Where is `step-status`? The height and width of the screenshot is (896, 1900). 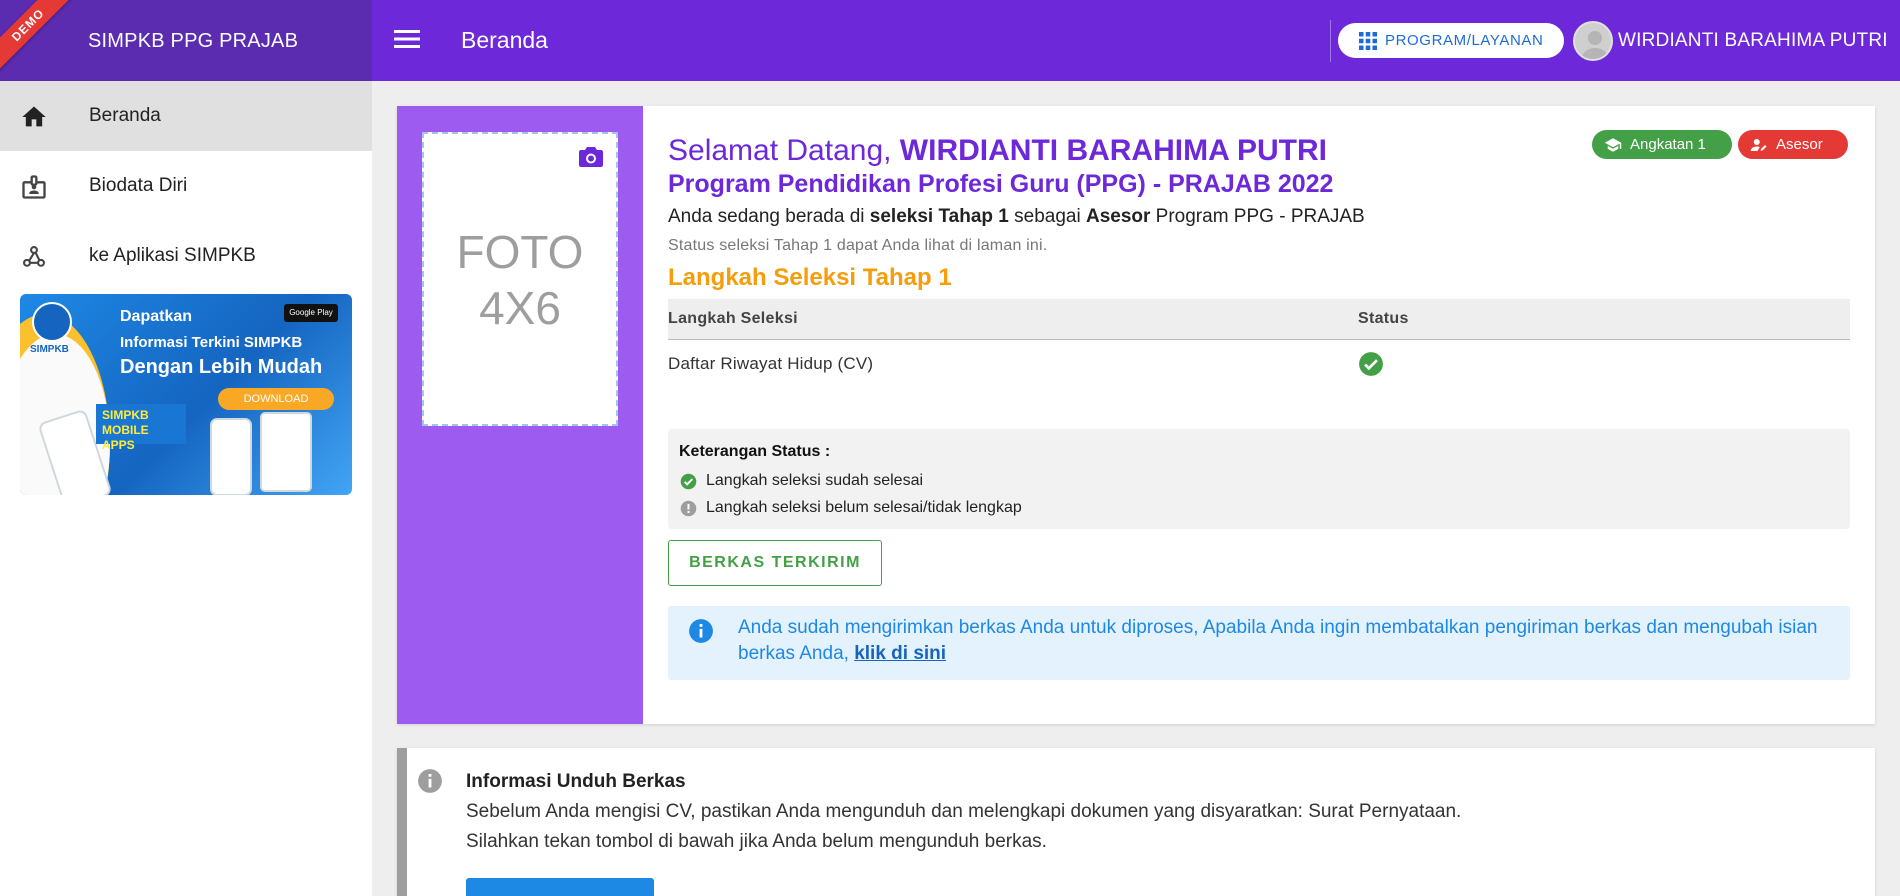
step-status is located at coordinates (1604, 364).